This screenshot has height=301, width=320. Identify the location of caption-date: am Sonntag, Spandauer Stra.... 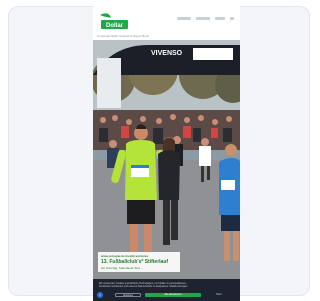
(122, 268).